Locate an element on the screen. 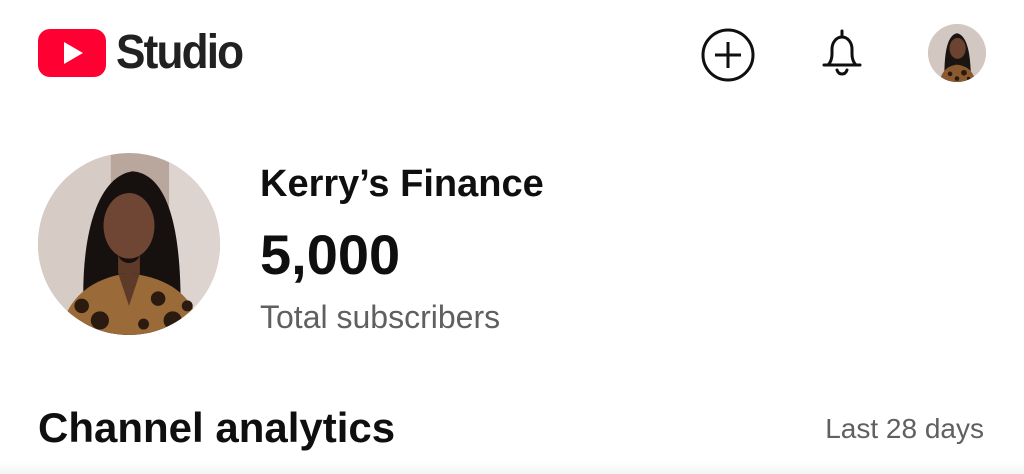 Image resolution: width=1024 pixels, height=474 pixels. channel-name: Kerry’s Finance is located at coordinates (402, 184).